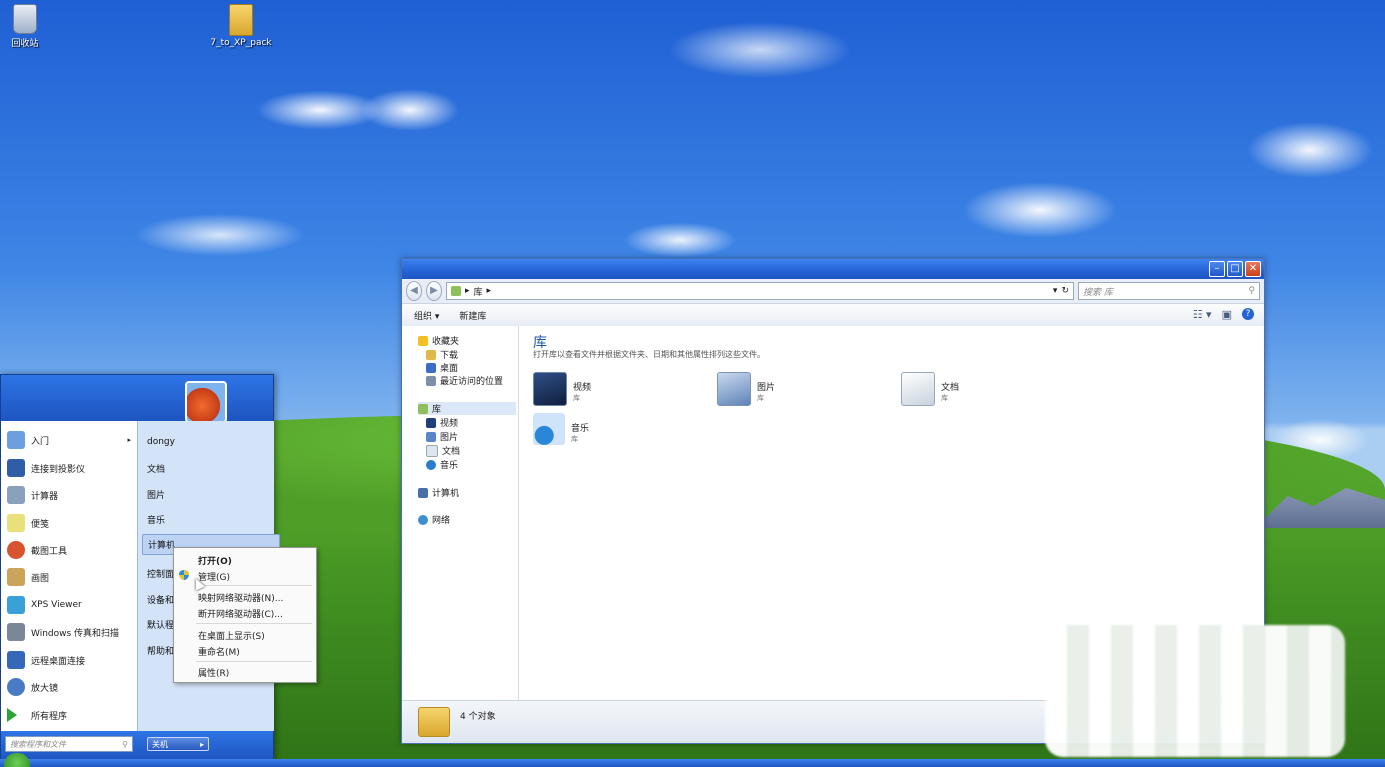  Describe the element at coordinates (423, 492) in the screenshot. I see `computer-icon` at that location.